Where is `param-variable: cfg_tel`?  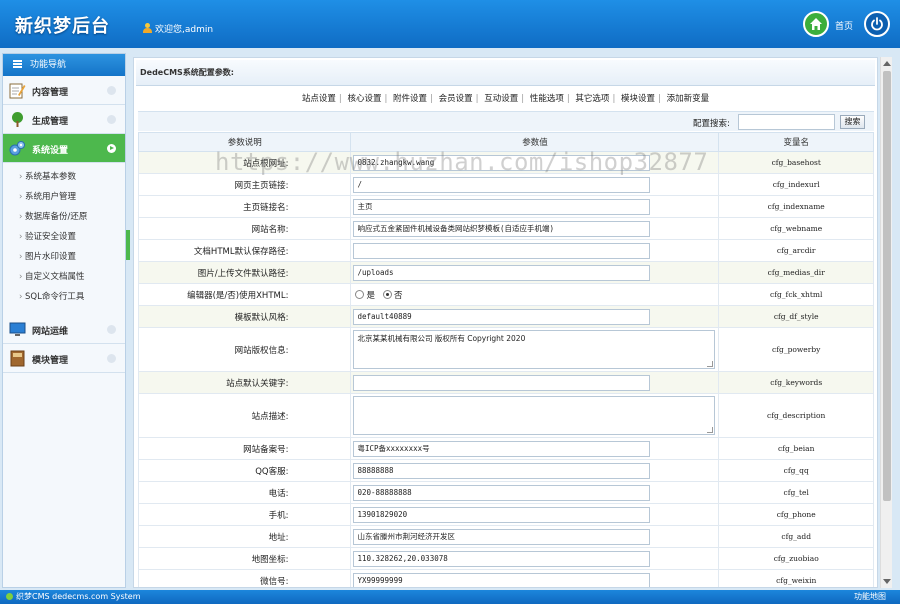
param-variable: cfg_tel is located at coordinates (796, 492).